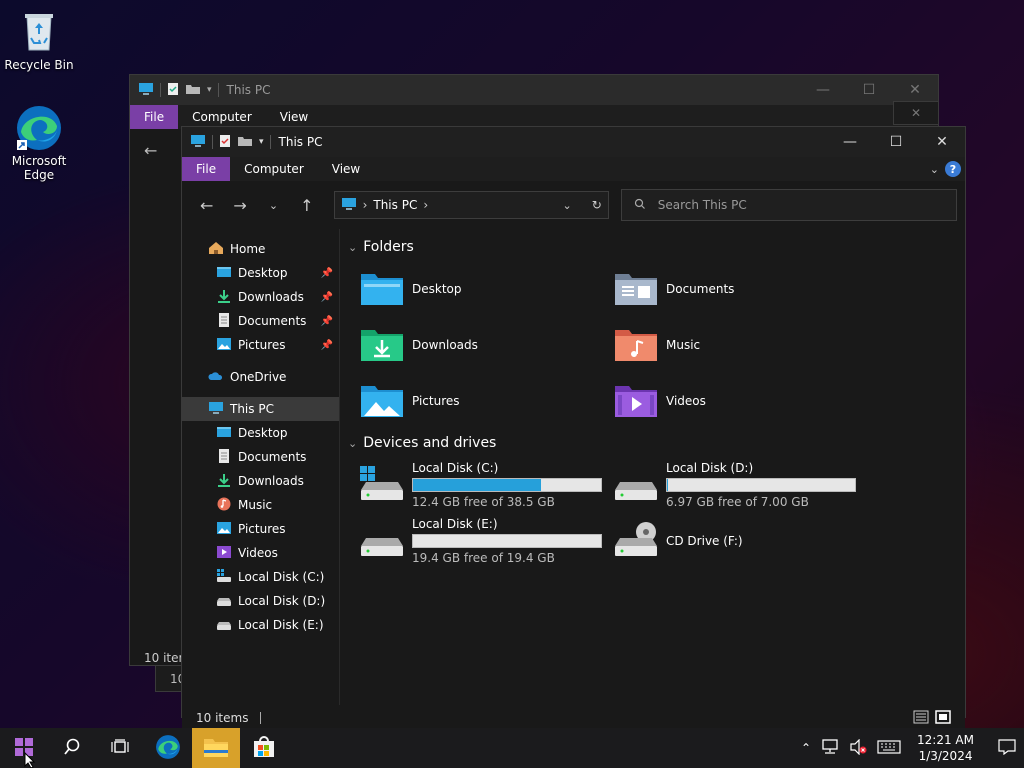  Describe the element at coordinates (475, 401) in the screenshot. I see `folder-pictures: Pictures` at that location.